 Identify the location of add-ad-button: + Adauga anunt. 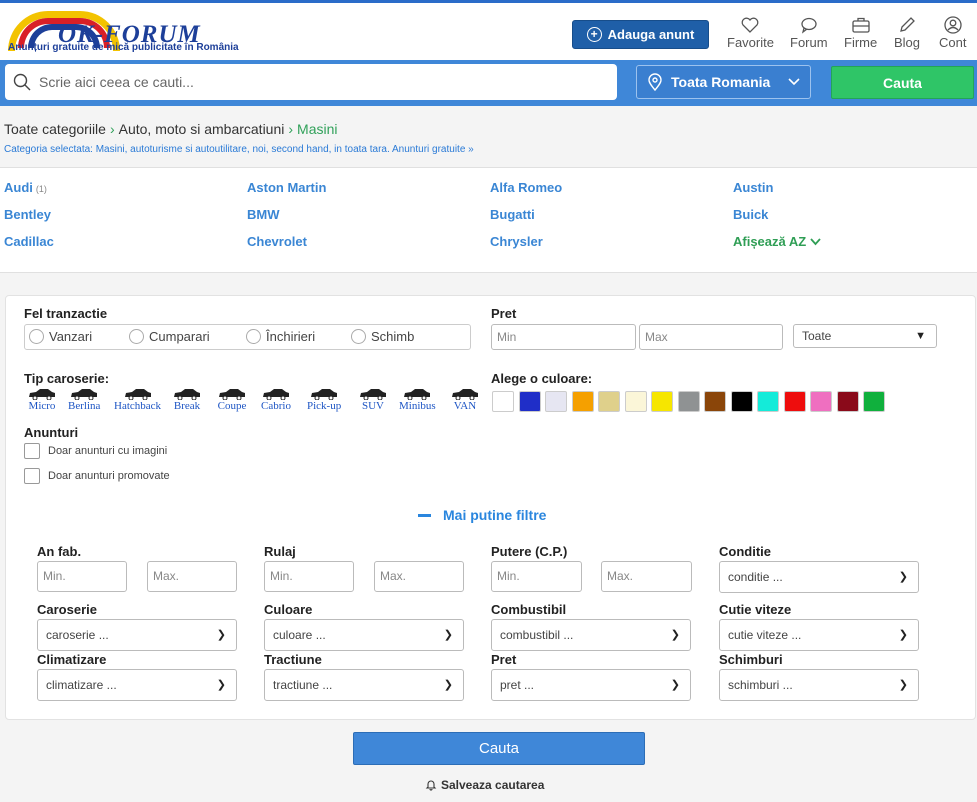
(640, 34).